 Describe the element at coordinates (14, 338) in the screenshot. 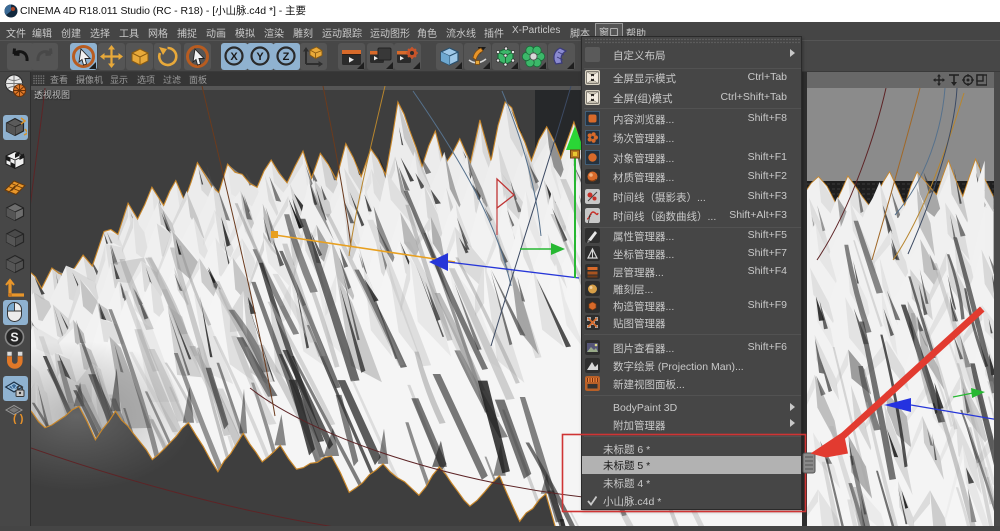

I see `svg-text: S` at that location.